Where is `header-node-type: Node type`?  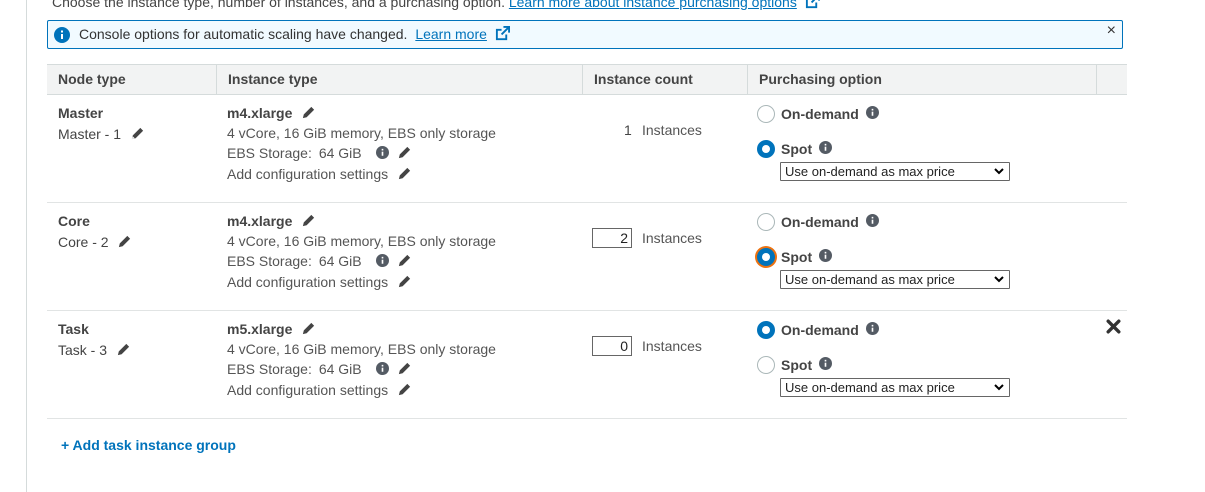
header-node-type: Node type is located at coordinates (92, 79).